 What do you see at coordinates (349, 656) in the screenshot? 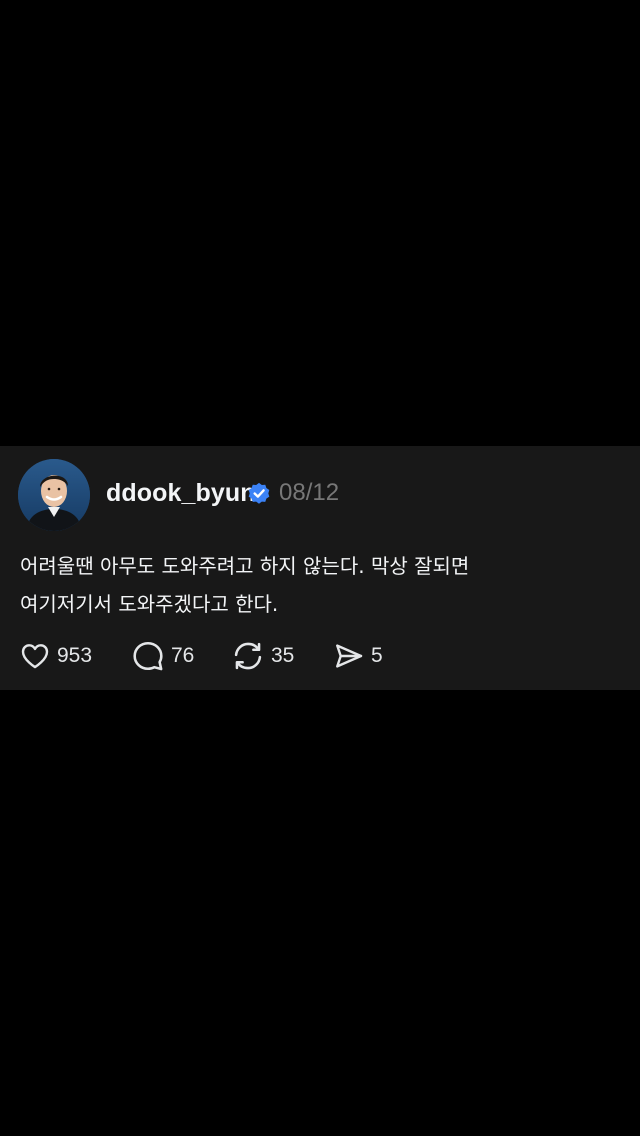
I see `paper-plane-icon` at bounding box center [349, 656].